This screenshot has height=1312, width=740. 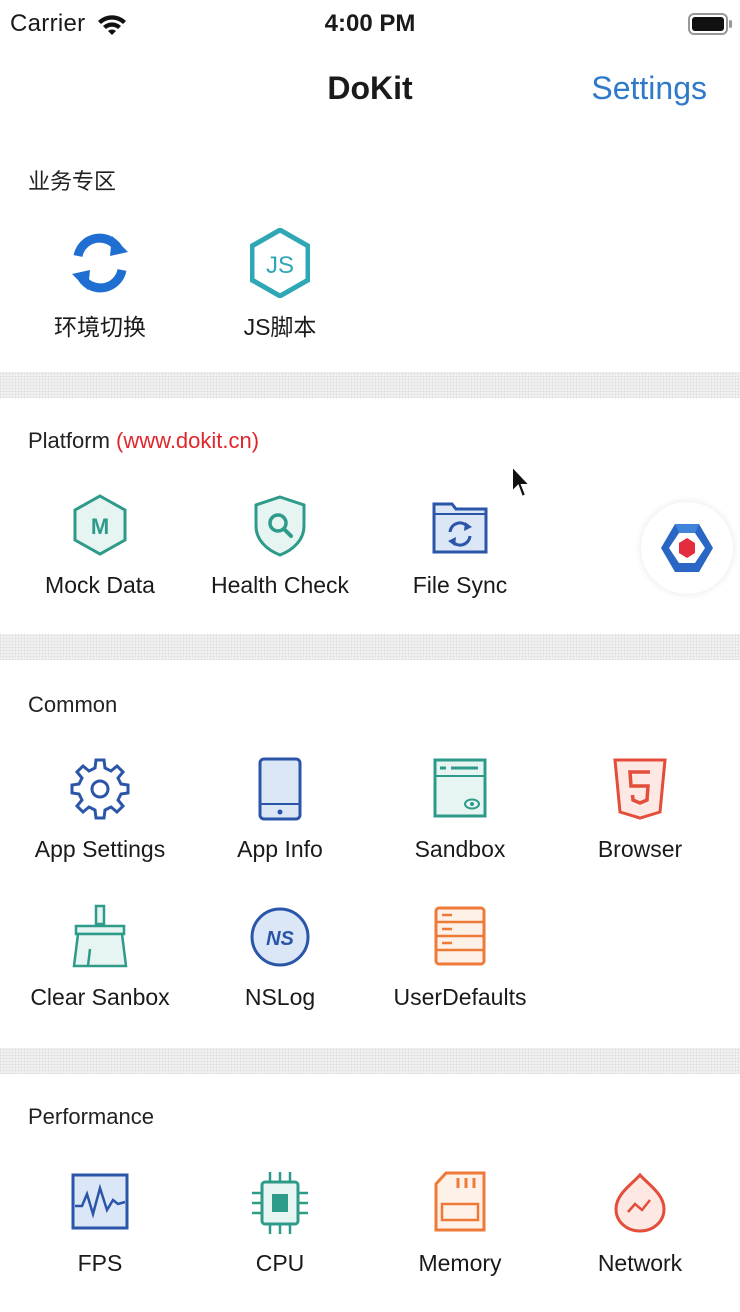 I want to click on tool-clear-sandbox: Clear Sanbox, so click(x=100, y=974).